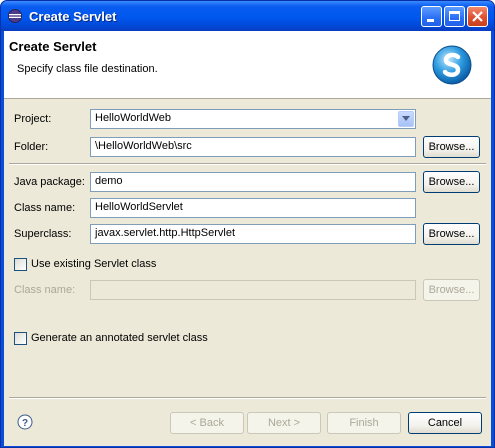  Describe the element at coordinates (430, 20) in the screenshot. I see `minimize-icon` at that location.